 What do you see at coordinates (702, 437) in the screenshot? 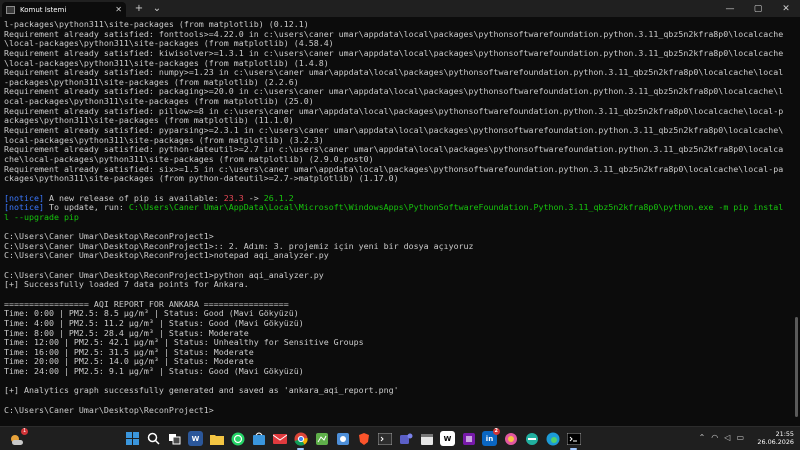
I see `chevron-up-icon: ⌃` at bounding box center [702, 437].